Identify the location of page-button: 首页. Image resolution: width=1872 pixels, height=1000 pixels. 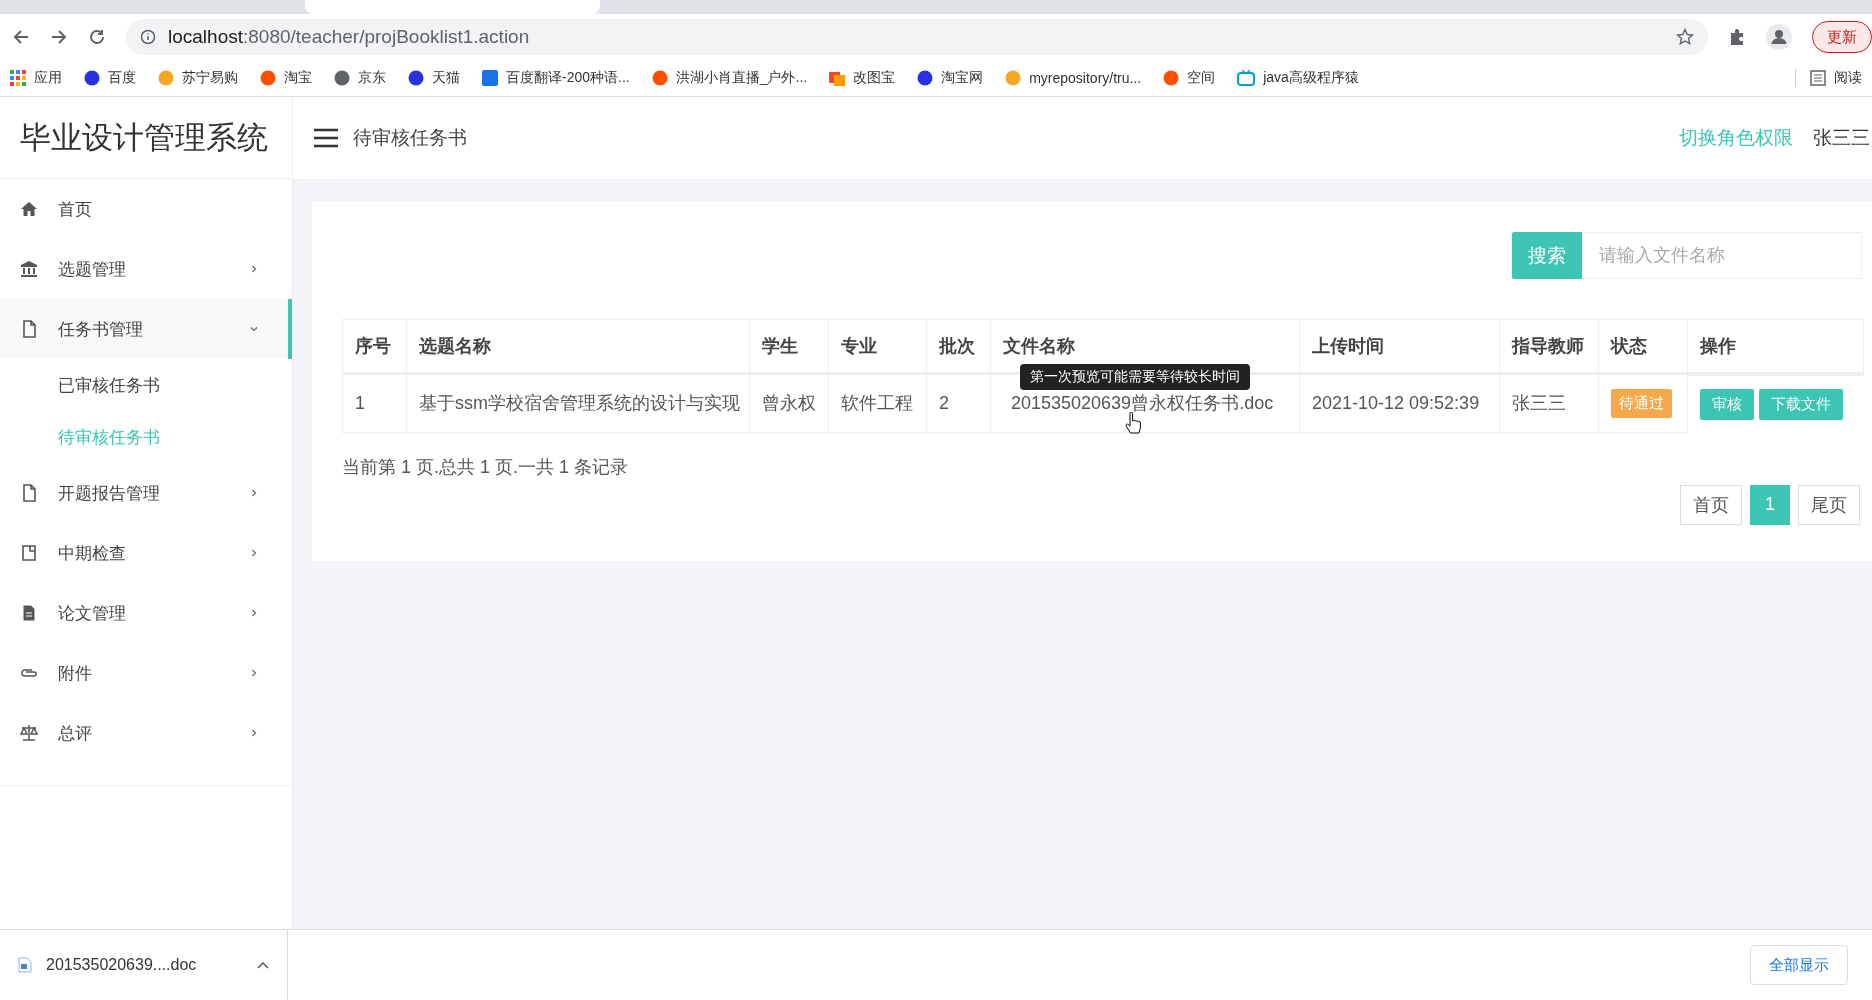
(1711, 504).